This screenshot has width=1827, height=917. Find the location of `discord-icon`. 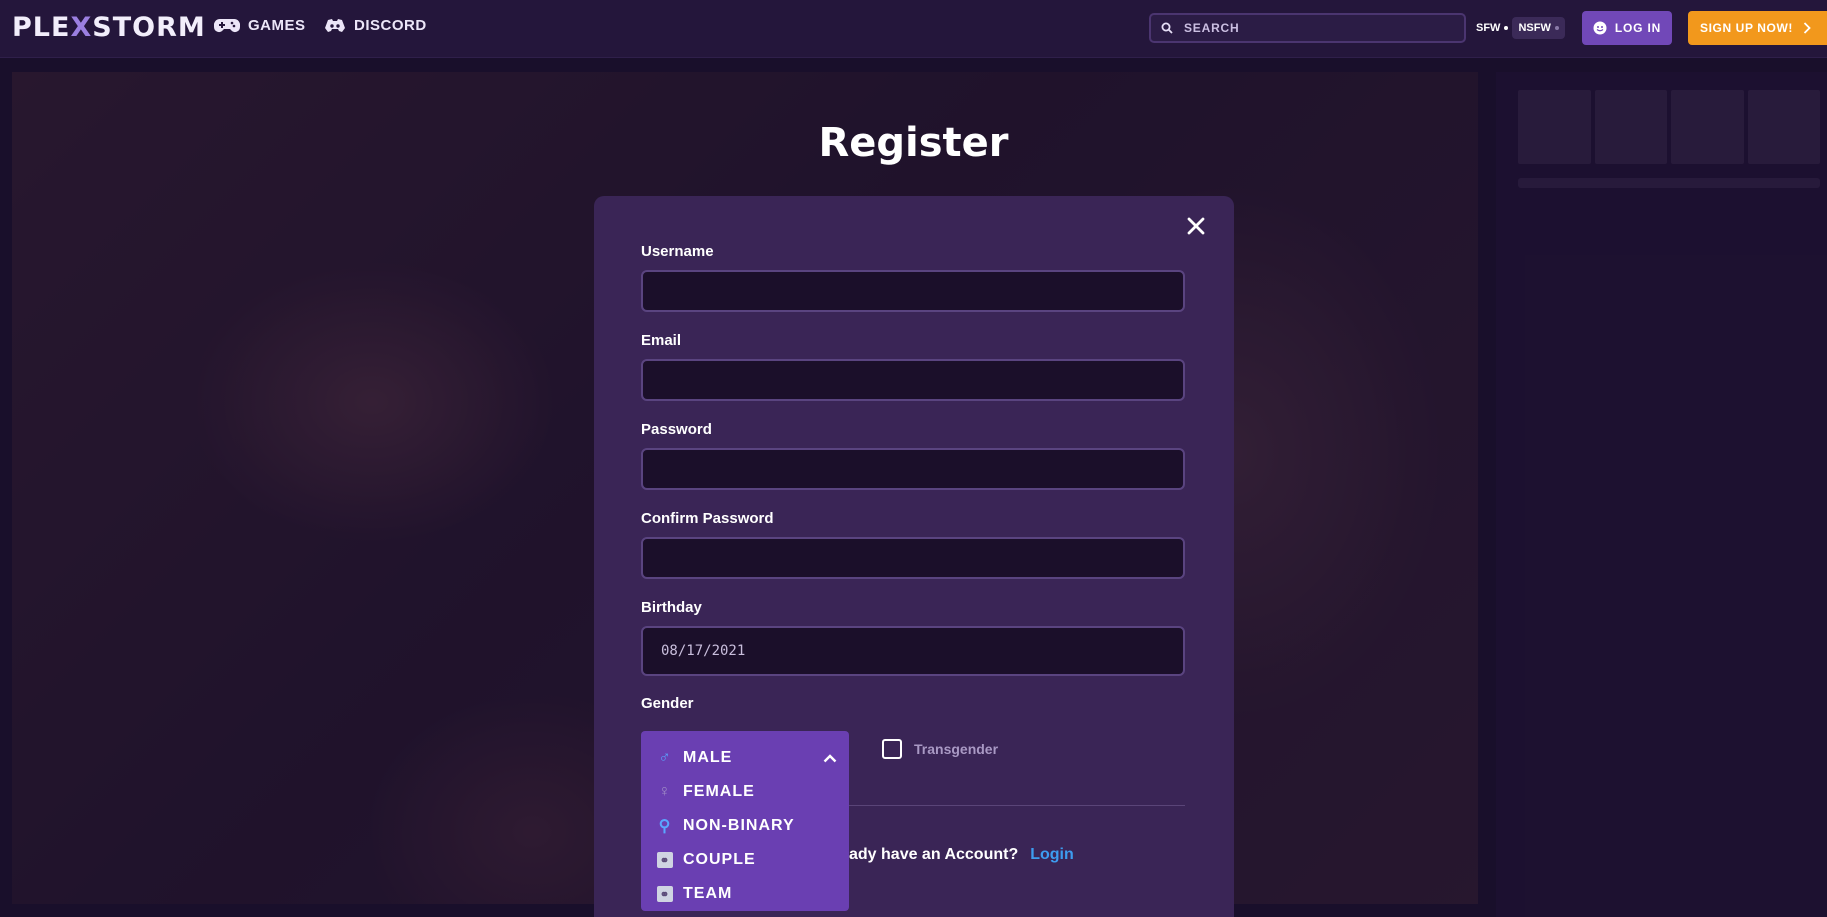

discord-icon is located at coordinates (335, 25).